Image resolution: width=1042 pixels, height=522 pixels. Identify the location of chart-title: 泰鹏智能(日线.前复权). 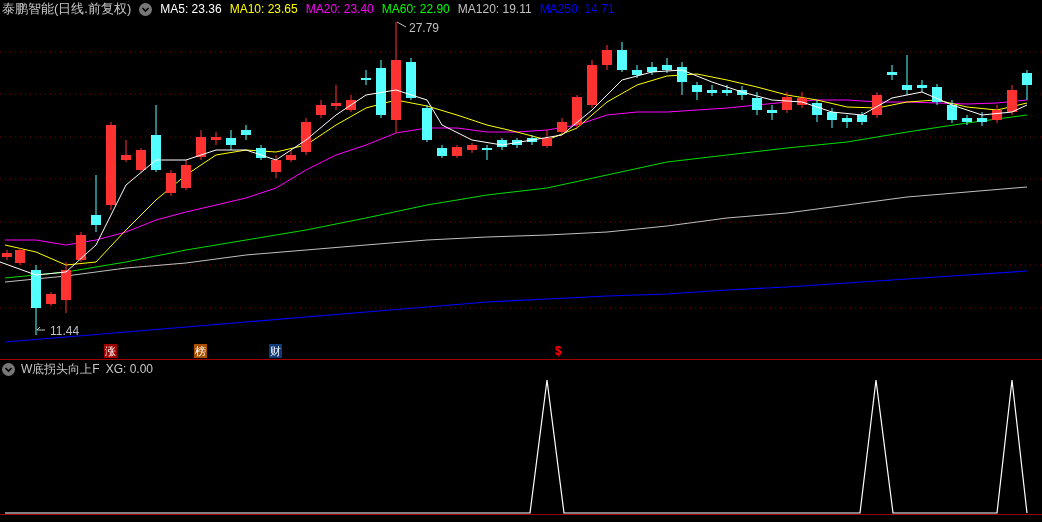
(67, 9).